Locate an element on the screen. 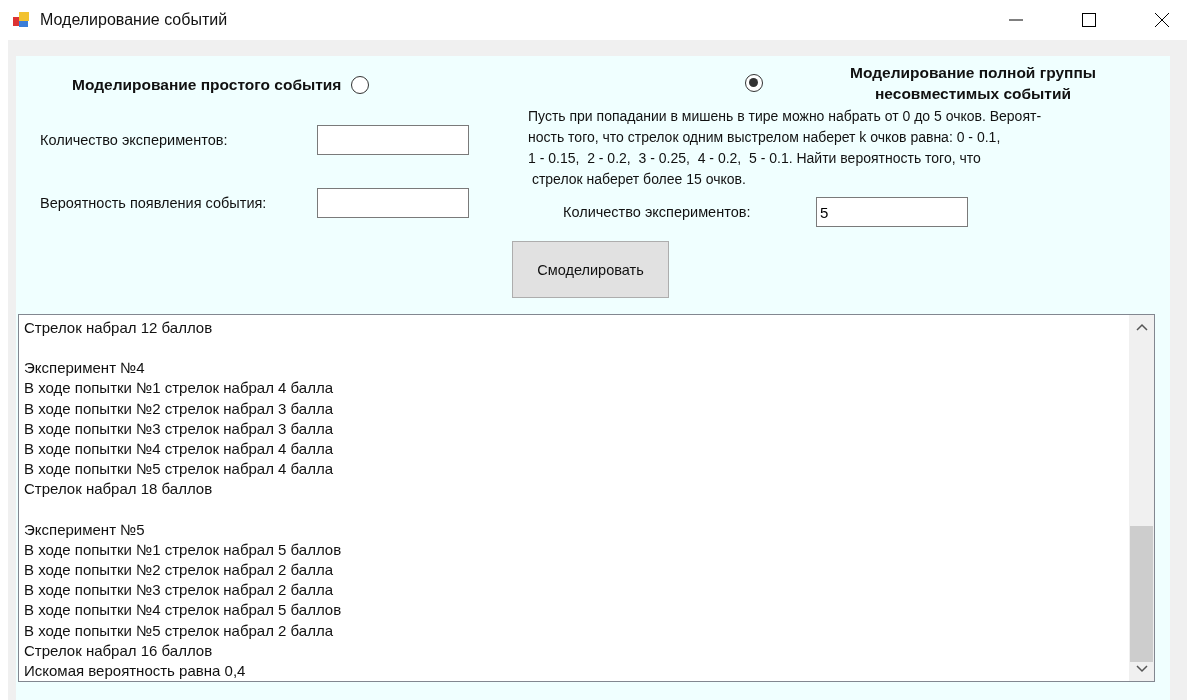 The image size is (1187, 700). log-line: В ходе попытки №4 стрелок набрал 4 балла is located at coordinates (179, 449).